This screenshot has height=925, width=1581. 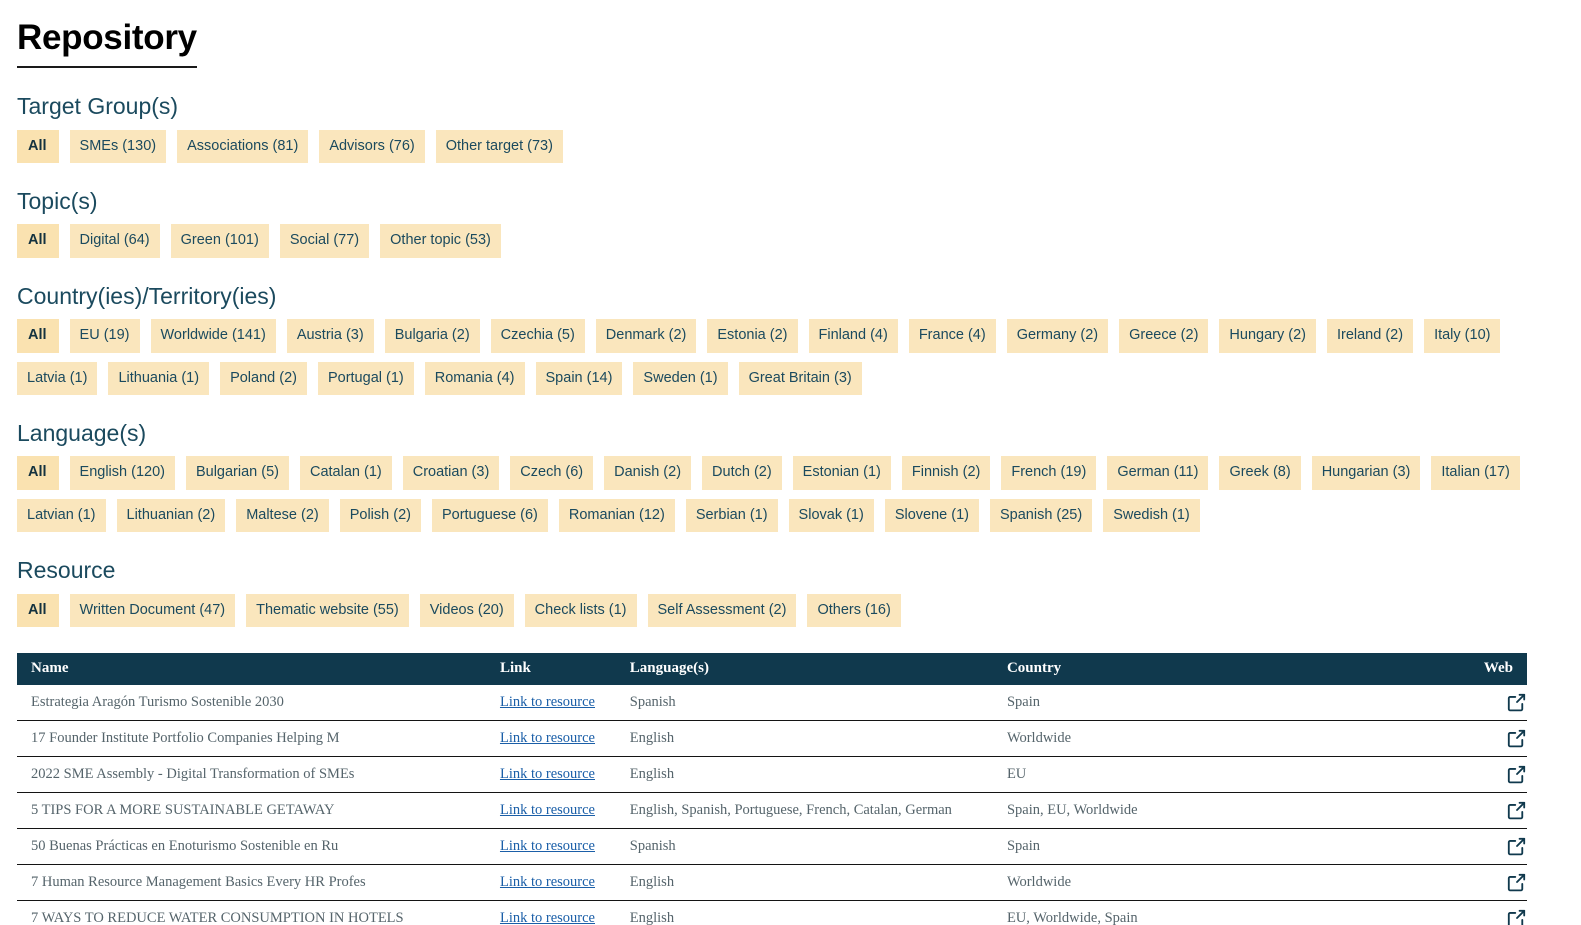 What do you see at coordinates (579, 378) in the screenshot?
I see `facet-tag-country-territory-20: Spain (14)` at bounding box center [579, 378].